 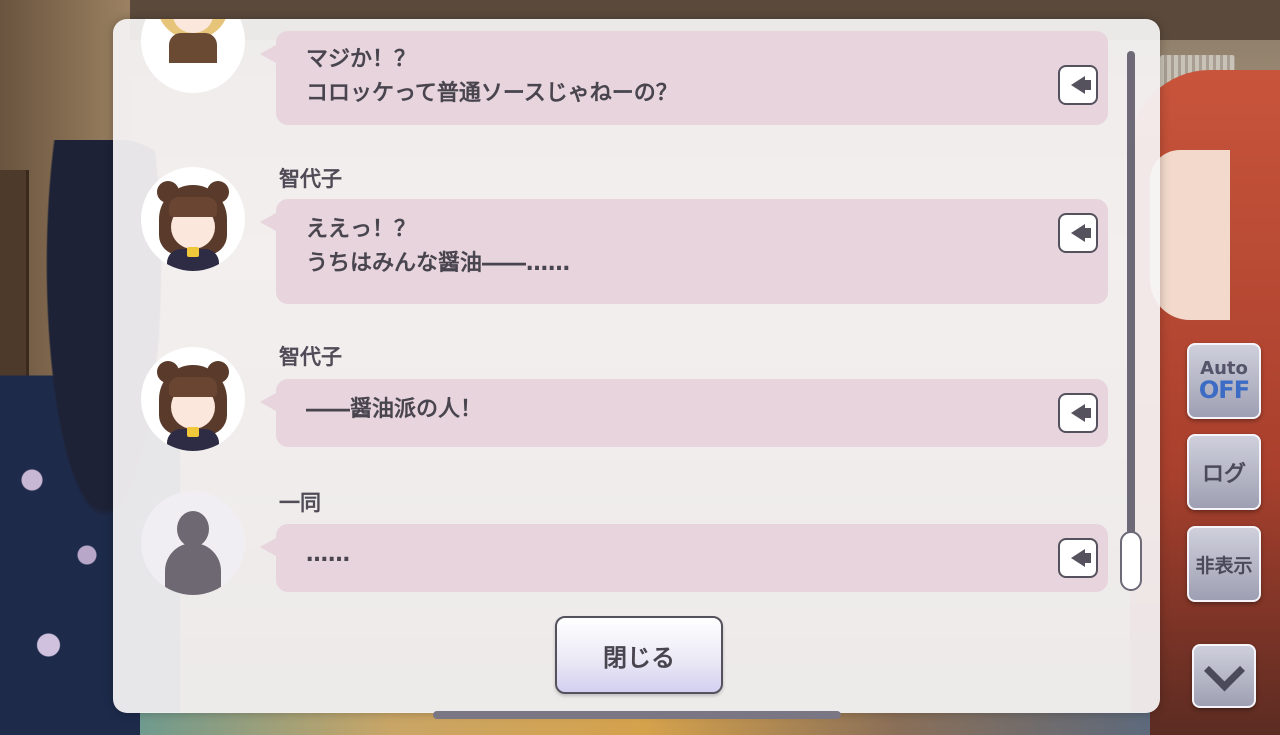 I want to click on auto-button: Auto OFF, so click(x=1224, y=381).